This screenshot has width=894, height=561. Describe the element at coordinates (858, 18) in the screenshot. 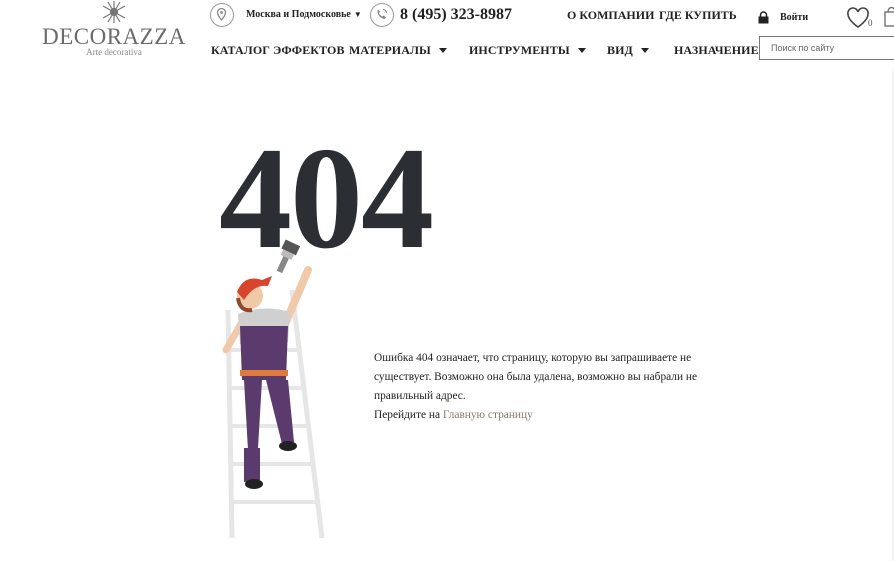

I see `heart-icon` at that location.